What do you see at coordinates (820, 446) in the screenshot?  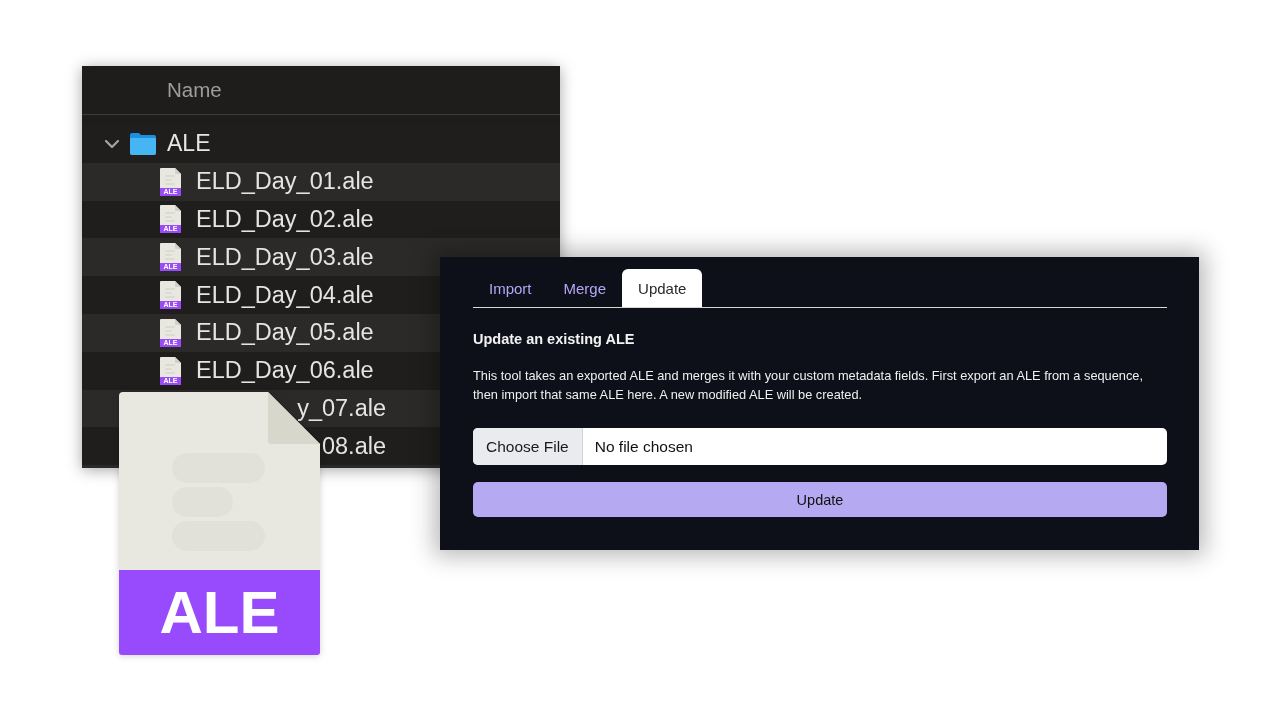 I see `file-input: Choose File No file chosen` at bounding box center [820, 446].